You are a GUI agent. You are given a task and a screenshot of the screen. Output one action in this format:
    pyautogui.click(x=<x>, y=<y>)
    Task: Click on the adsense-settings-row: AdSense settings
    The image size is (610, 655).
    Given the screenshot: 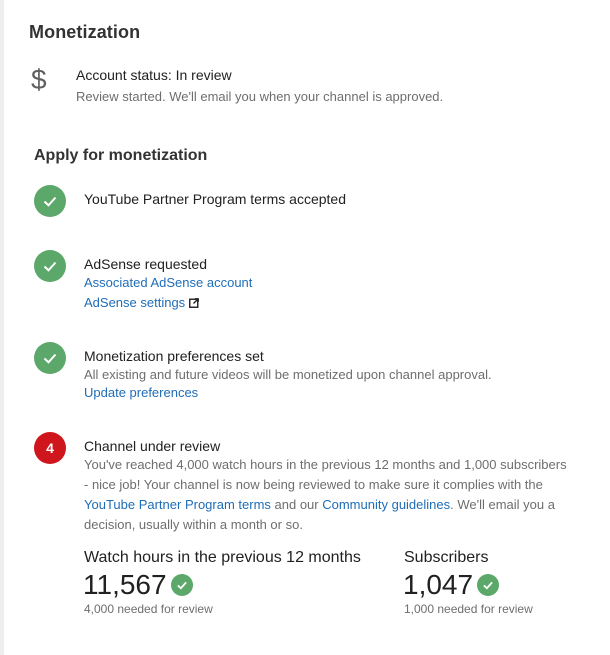 What is the action you would take?
    pyautogui.click(x=142, y=303)
    